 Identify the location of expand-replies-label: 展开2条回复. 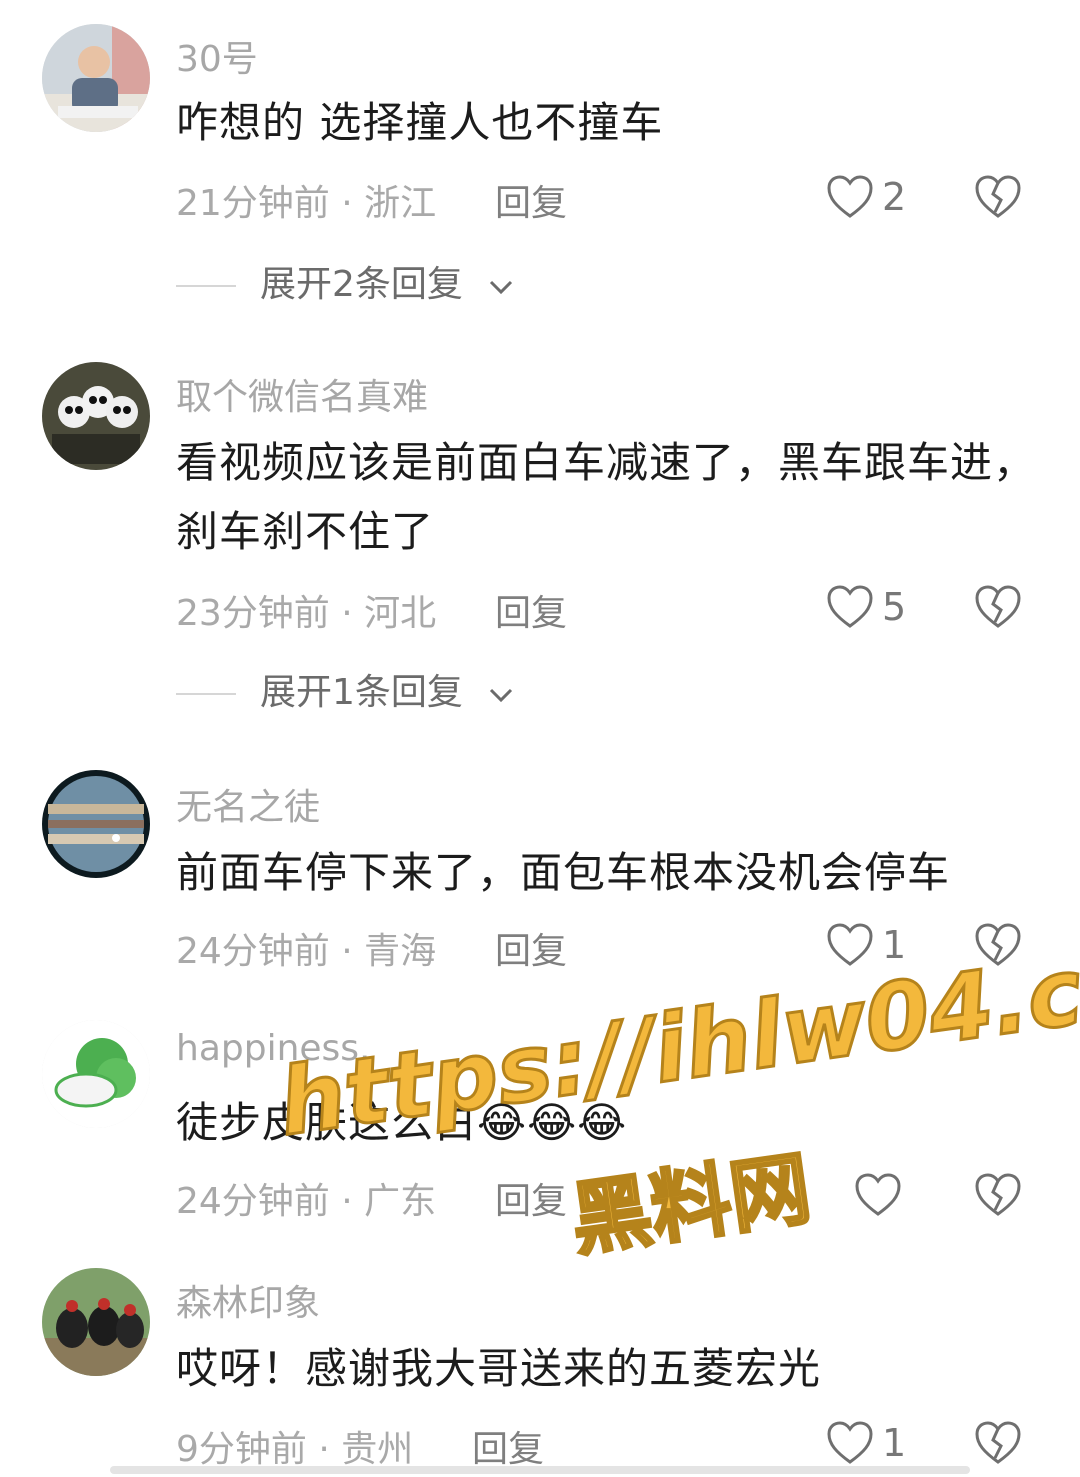
(361, 284).